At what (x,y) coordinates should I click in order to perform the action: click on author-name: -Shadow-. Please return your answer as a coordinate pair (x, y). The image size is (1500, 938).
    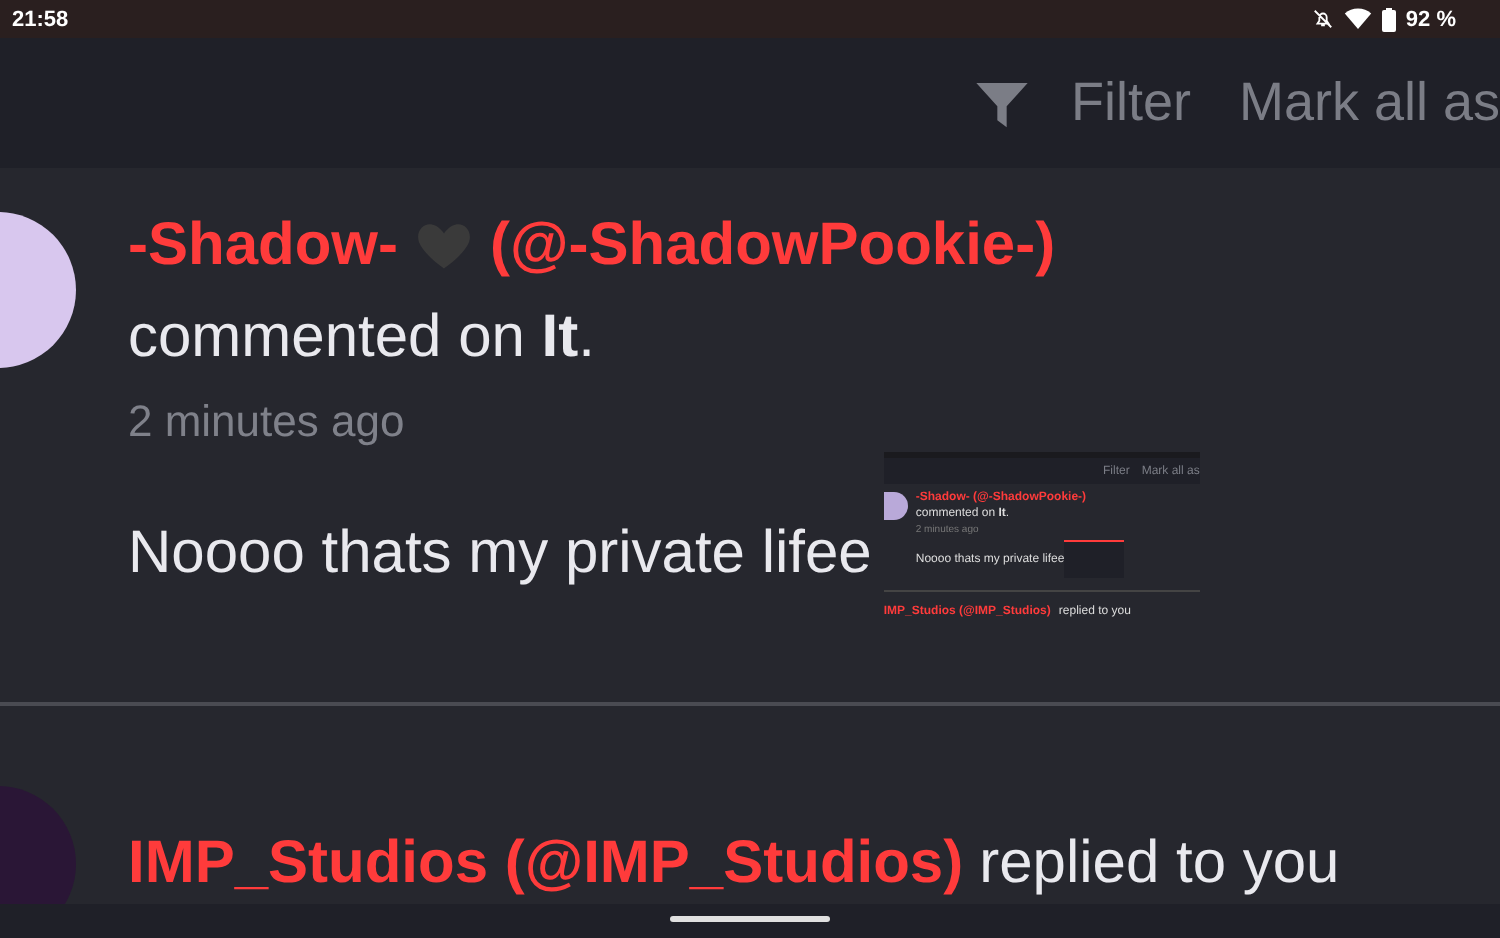
    Looking at the image, I should click on (263, 246).